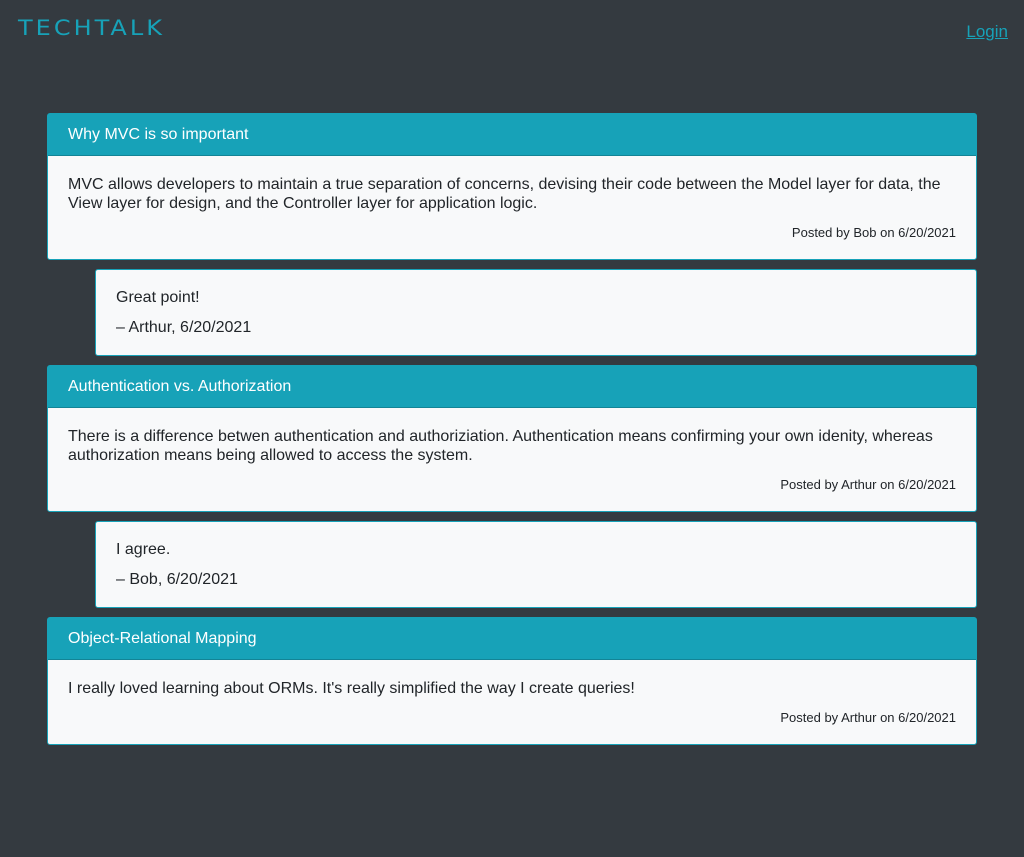  I want to click on post-meta: Posted by Bob on 6/20/2021, so click(873, 232).